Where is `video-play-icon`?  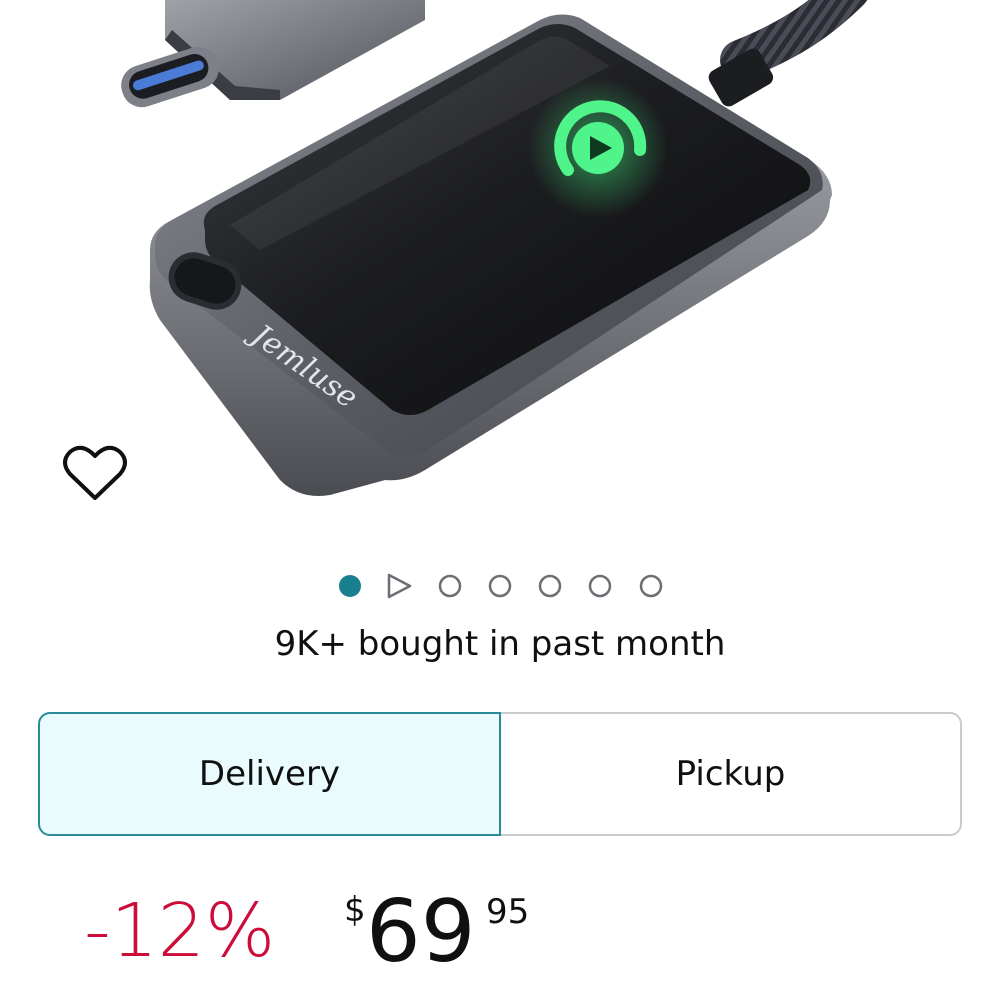 video-play-icon is located at coordinates (399, 586).